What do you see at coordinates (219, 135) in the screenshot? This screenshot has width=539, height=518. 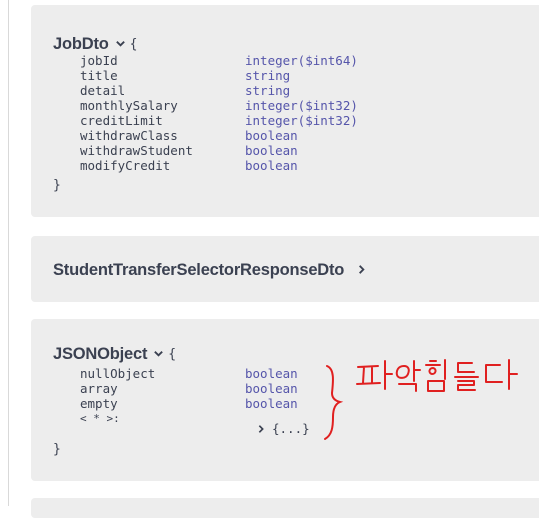 I see `property-row: withdrawClass boolean` at bounding box center [219, 135].